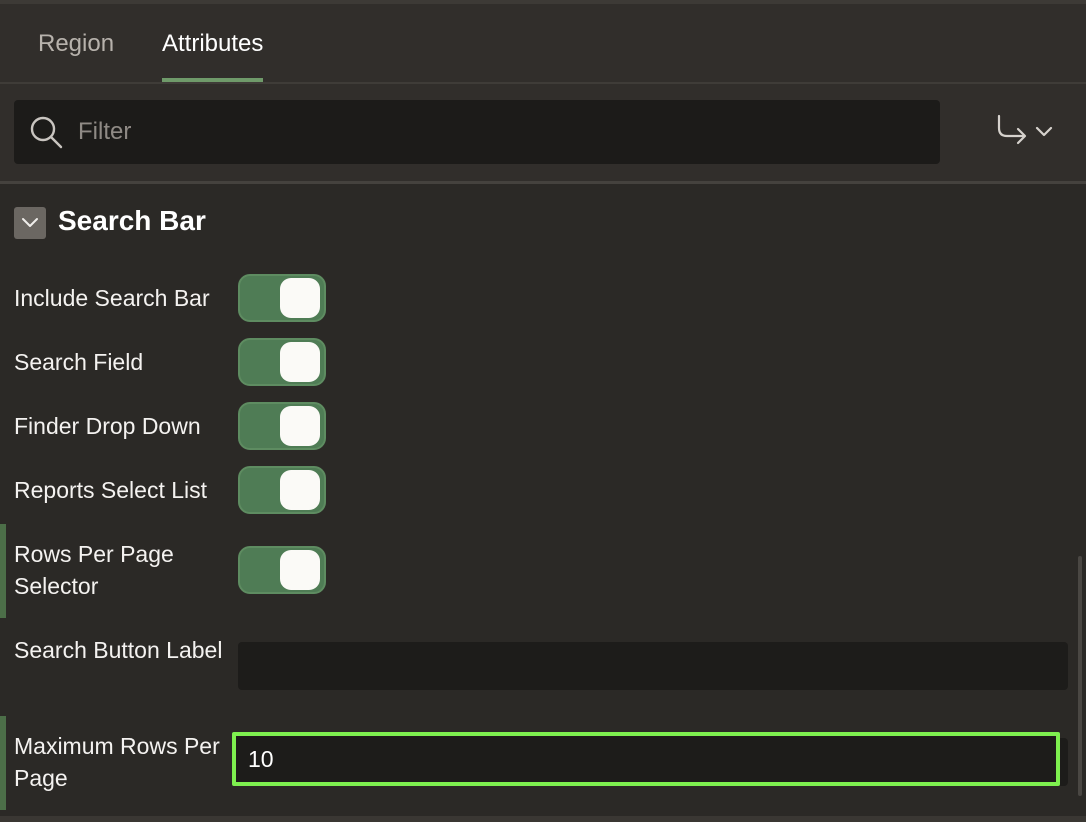  I want to click on property-label: Rows Per Page Selector, so click(94, 570).